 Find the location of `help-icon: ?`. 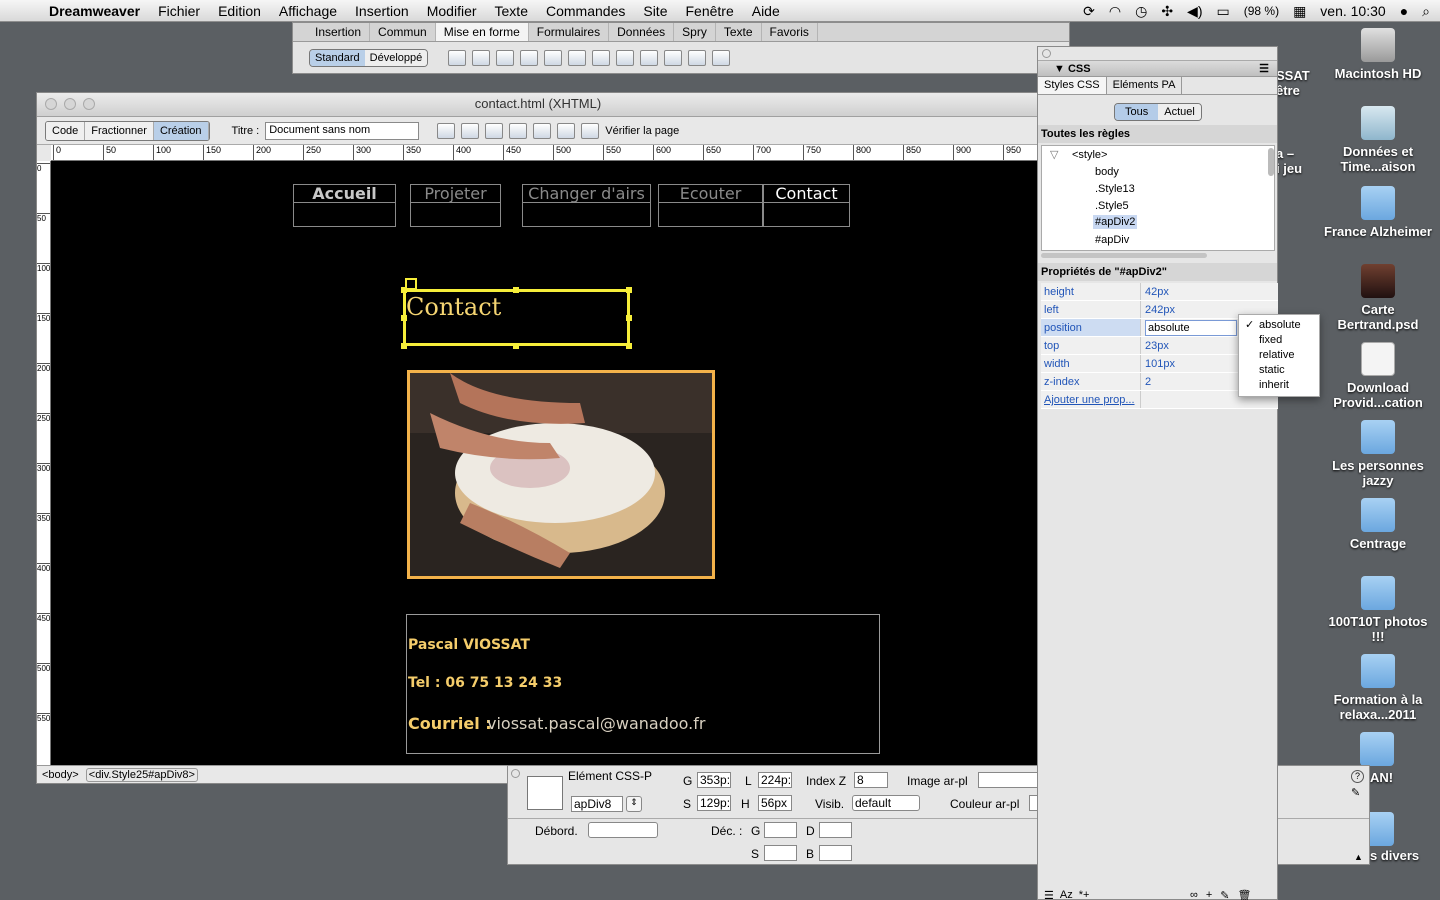

help-icon: ? is located at coordinates (1357, 776).